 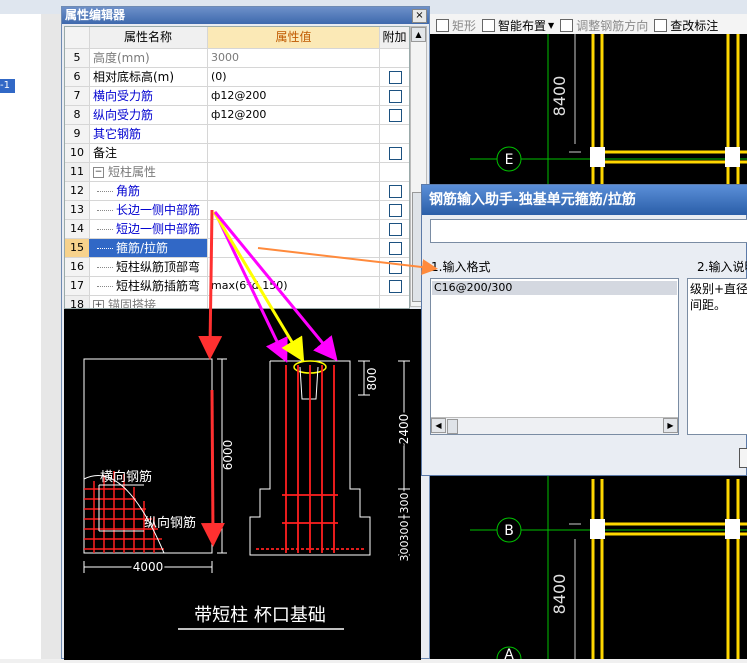 I want to click on format-list: C16@200/300 ◀ ▶, so click(x=554, y=356).